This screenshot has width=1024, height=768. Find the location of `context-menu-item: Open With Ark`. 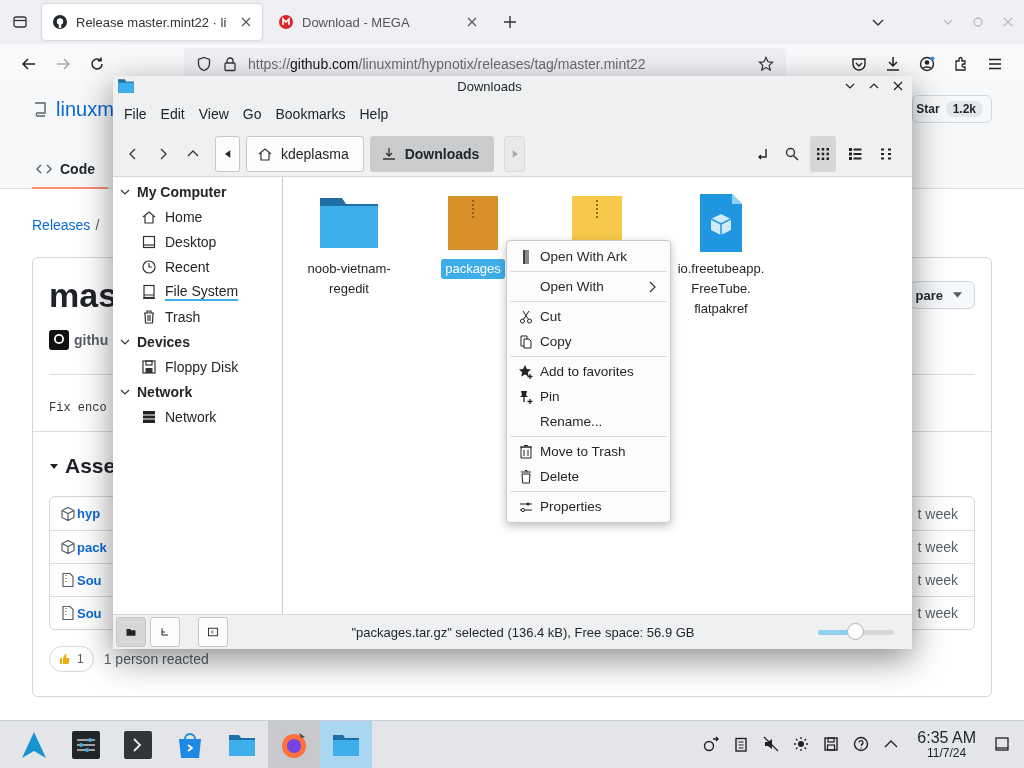

context-menu-item: Open With Ark is located at coordinates (588, 256).